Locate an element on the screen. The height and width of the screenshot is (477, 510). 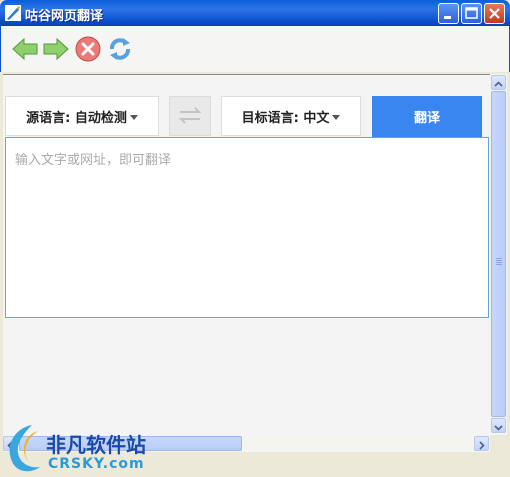
close-button is located at coordinates (494, 13).